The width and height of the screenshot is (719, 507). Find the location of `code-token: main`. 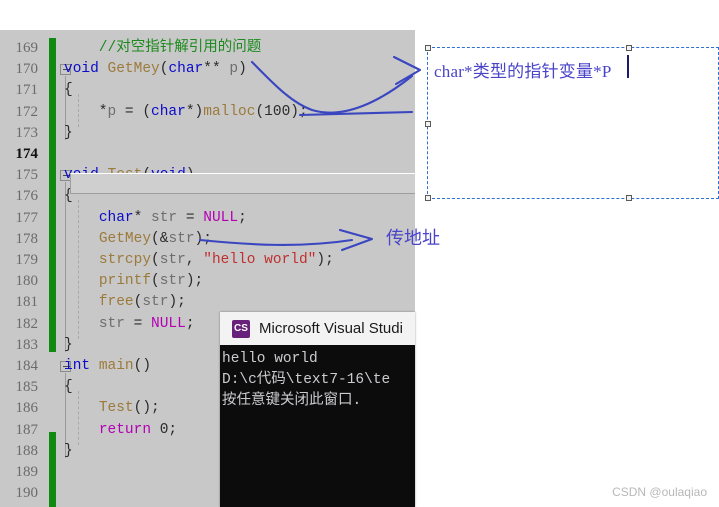

code-token: main is located at coordinates (116, 366).